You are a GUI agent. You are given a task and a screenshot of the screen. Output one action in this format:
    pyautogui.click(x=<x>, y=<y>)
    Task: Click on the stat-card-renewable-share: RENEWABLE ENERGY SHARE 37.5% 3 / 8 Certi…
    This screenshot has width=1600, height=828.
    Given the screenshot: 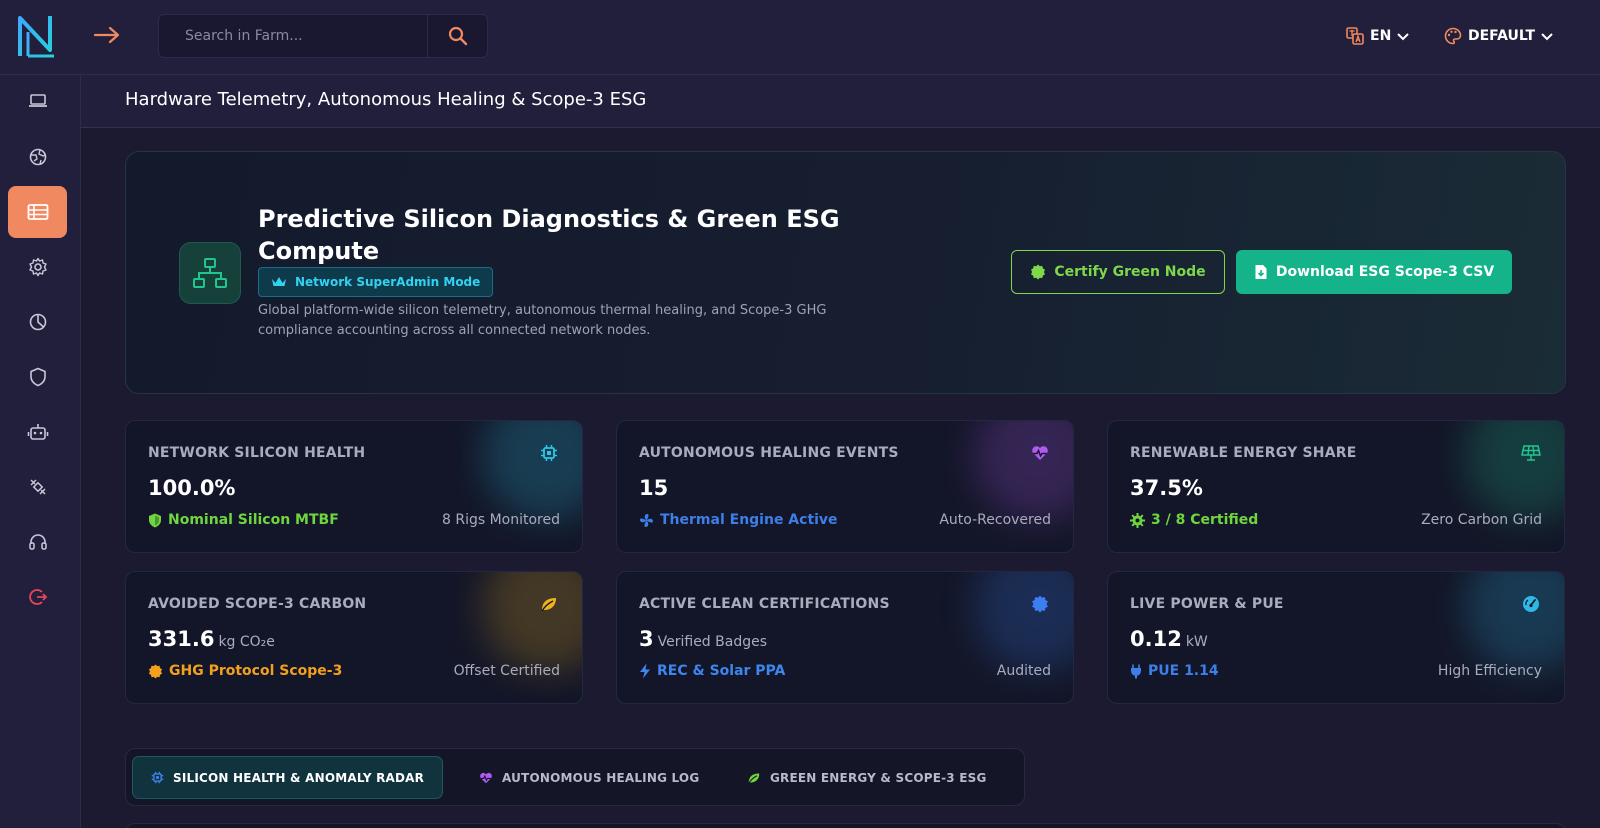 What is the action you would take?
    pyautogui.click(x=1336, y=486)
    